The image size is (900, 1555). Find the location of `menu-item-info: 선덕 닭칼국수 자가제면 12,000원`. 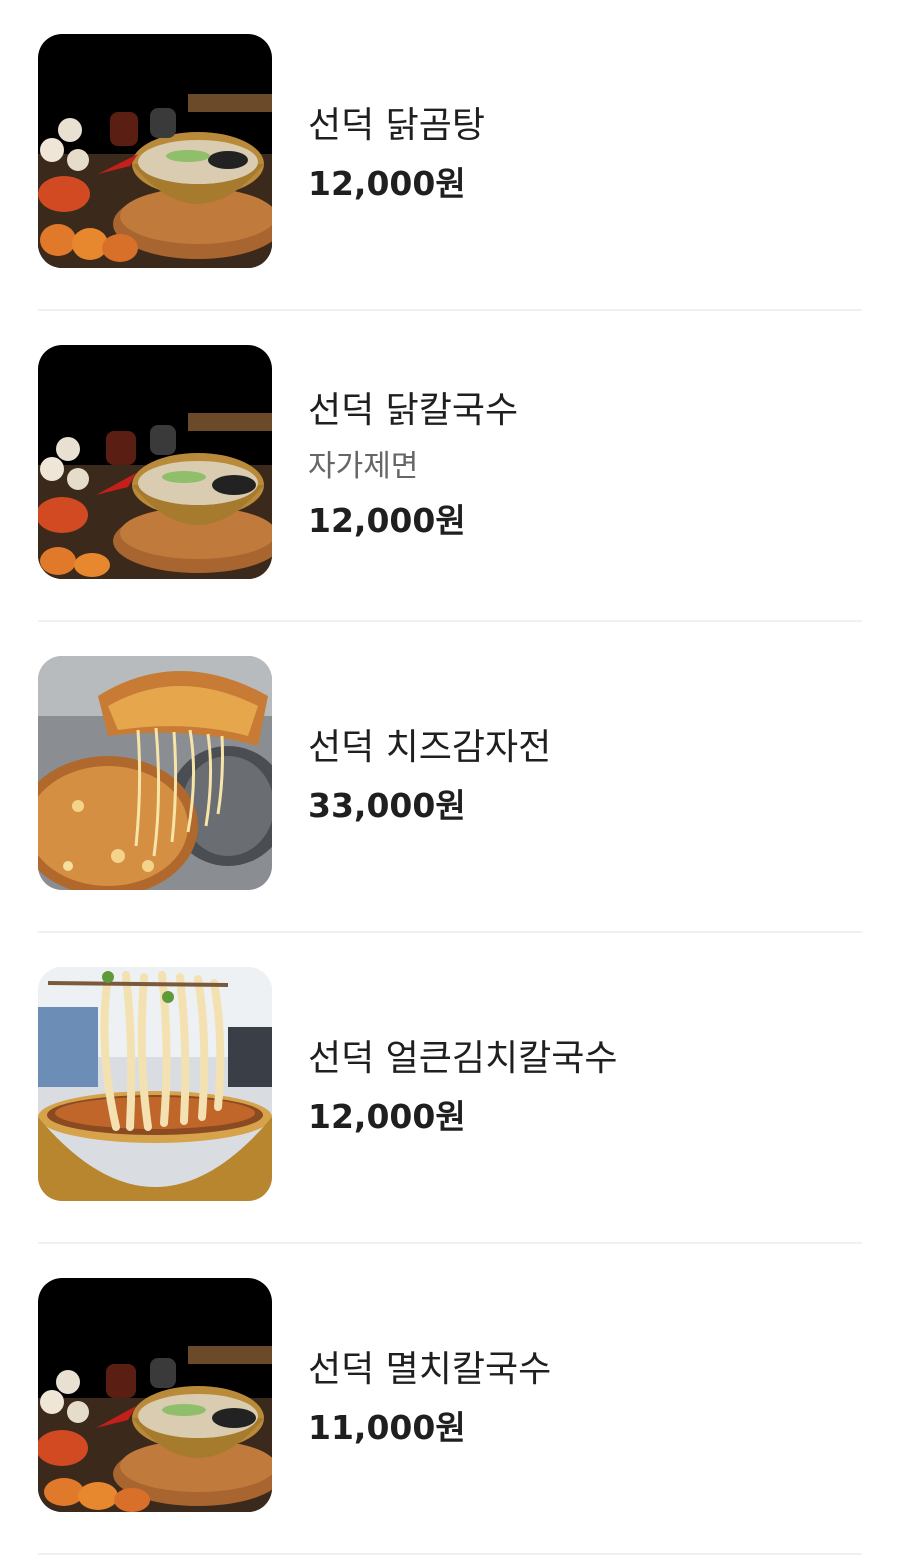

menu-item-info: 선덕 닭칼국수 자가제면 12,000원 is located at coordinates (584, 466).